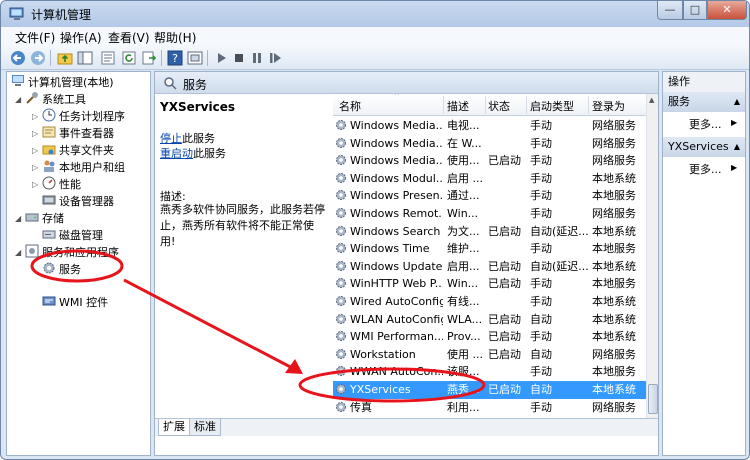 This screenshot has height=460, width=750. What do you see at coordinates (83, 116) in the screenshot?
I see `tree-item-task-scheduler: 任务计划程序` at bounding box center [83, 116].